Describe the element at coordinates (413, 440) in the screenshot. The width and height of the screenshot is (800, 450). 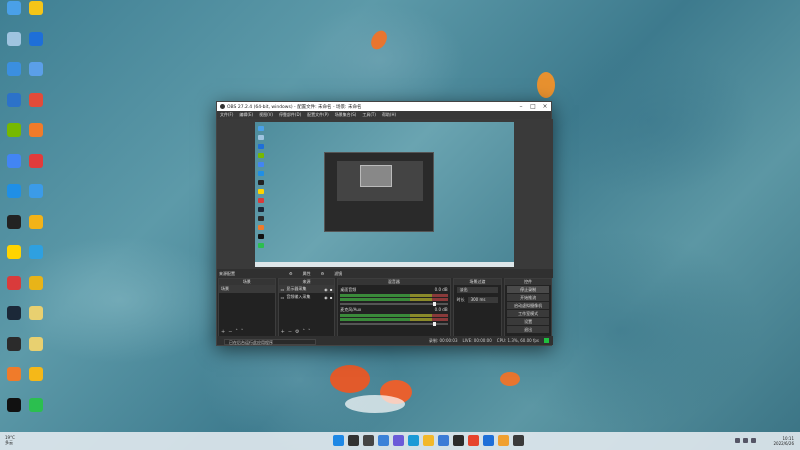
I see `edge-icon` at that location.